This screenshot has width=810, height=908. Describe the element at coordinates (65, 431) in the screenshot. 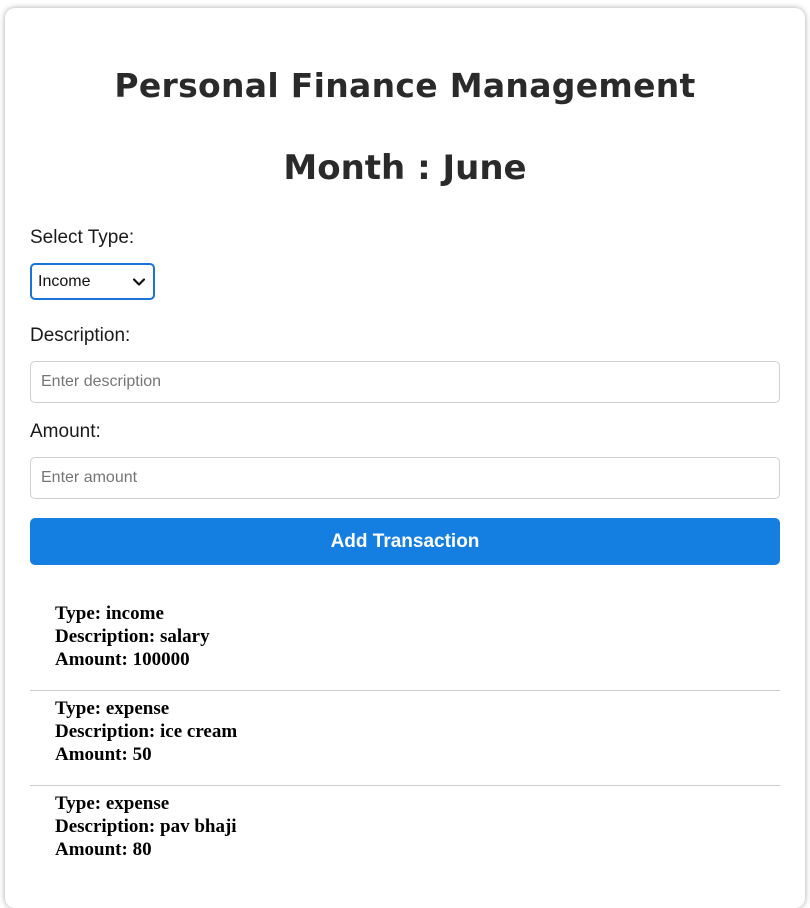

I see `amount-label: Amount:` at that location.